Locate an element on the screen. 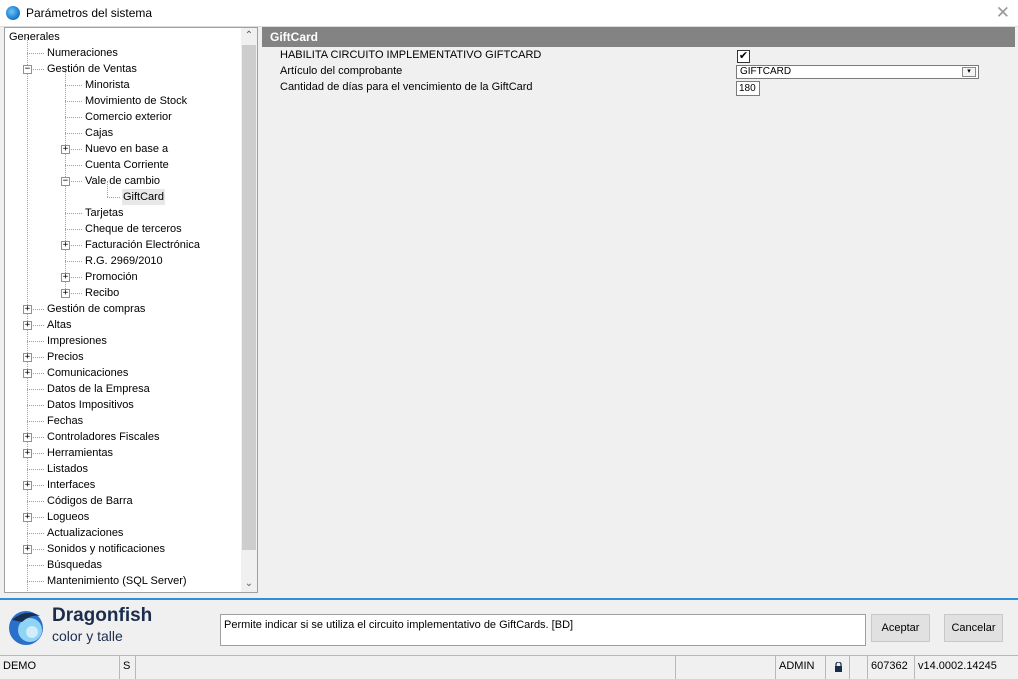 This screenshot has height=679, width=1018. section-title: GiftCard is located at coordinates (638, 37).